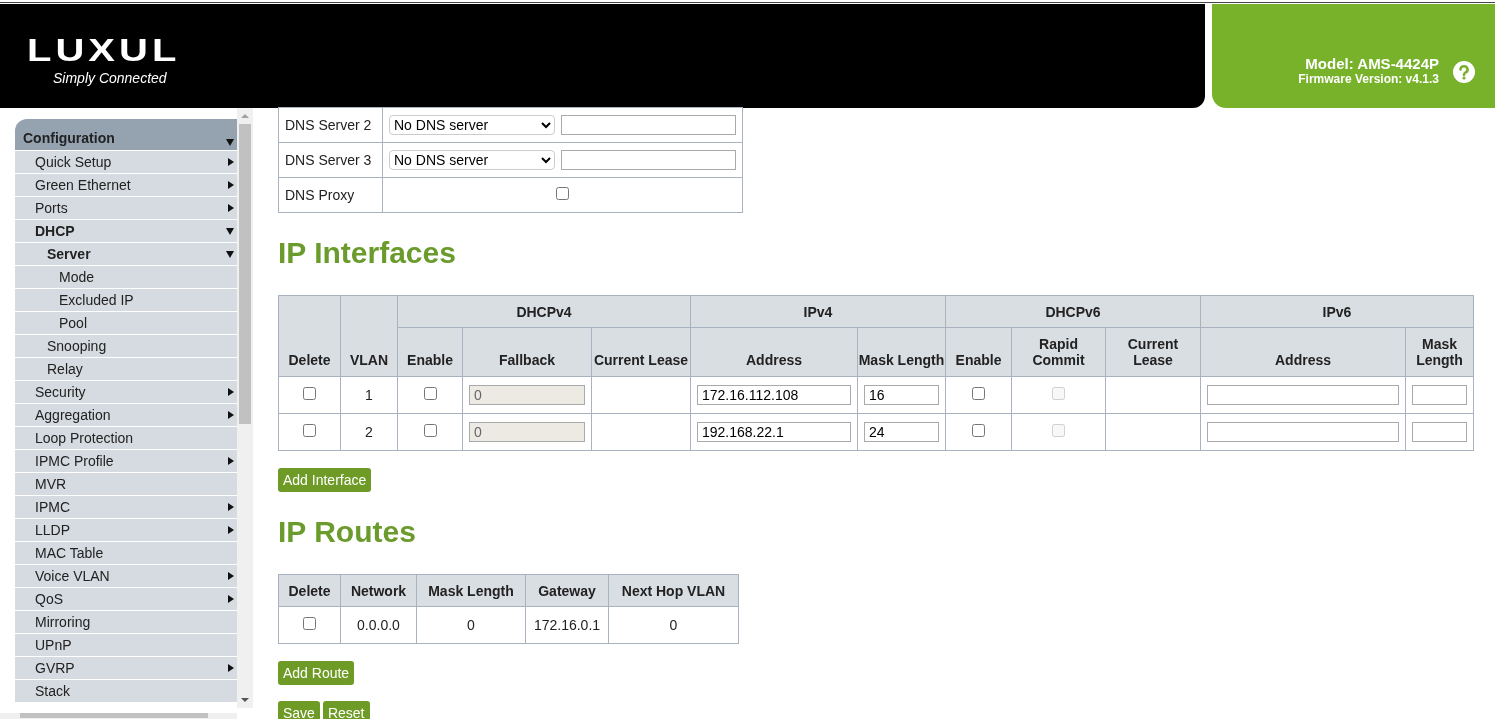 The height and width of the screenshot is (719, 1495). What do you see at coordinates (673, 590) in the screenshot?
I see `column-header: Next Hop VLAN` at bounding box center [673, 590].